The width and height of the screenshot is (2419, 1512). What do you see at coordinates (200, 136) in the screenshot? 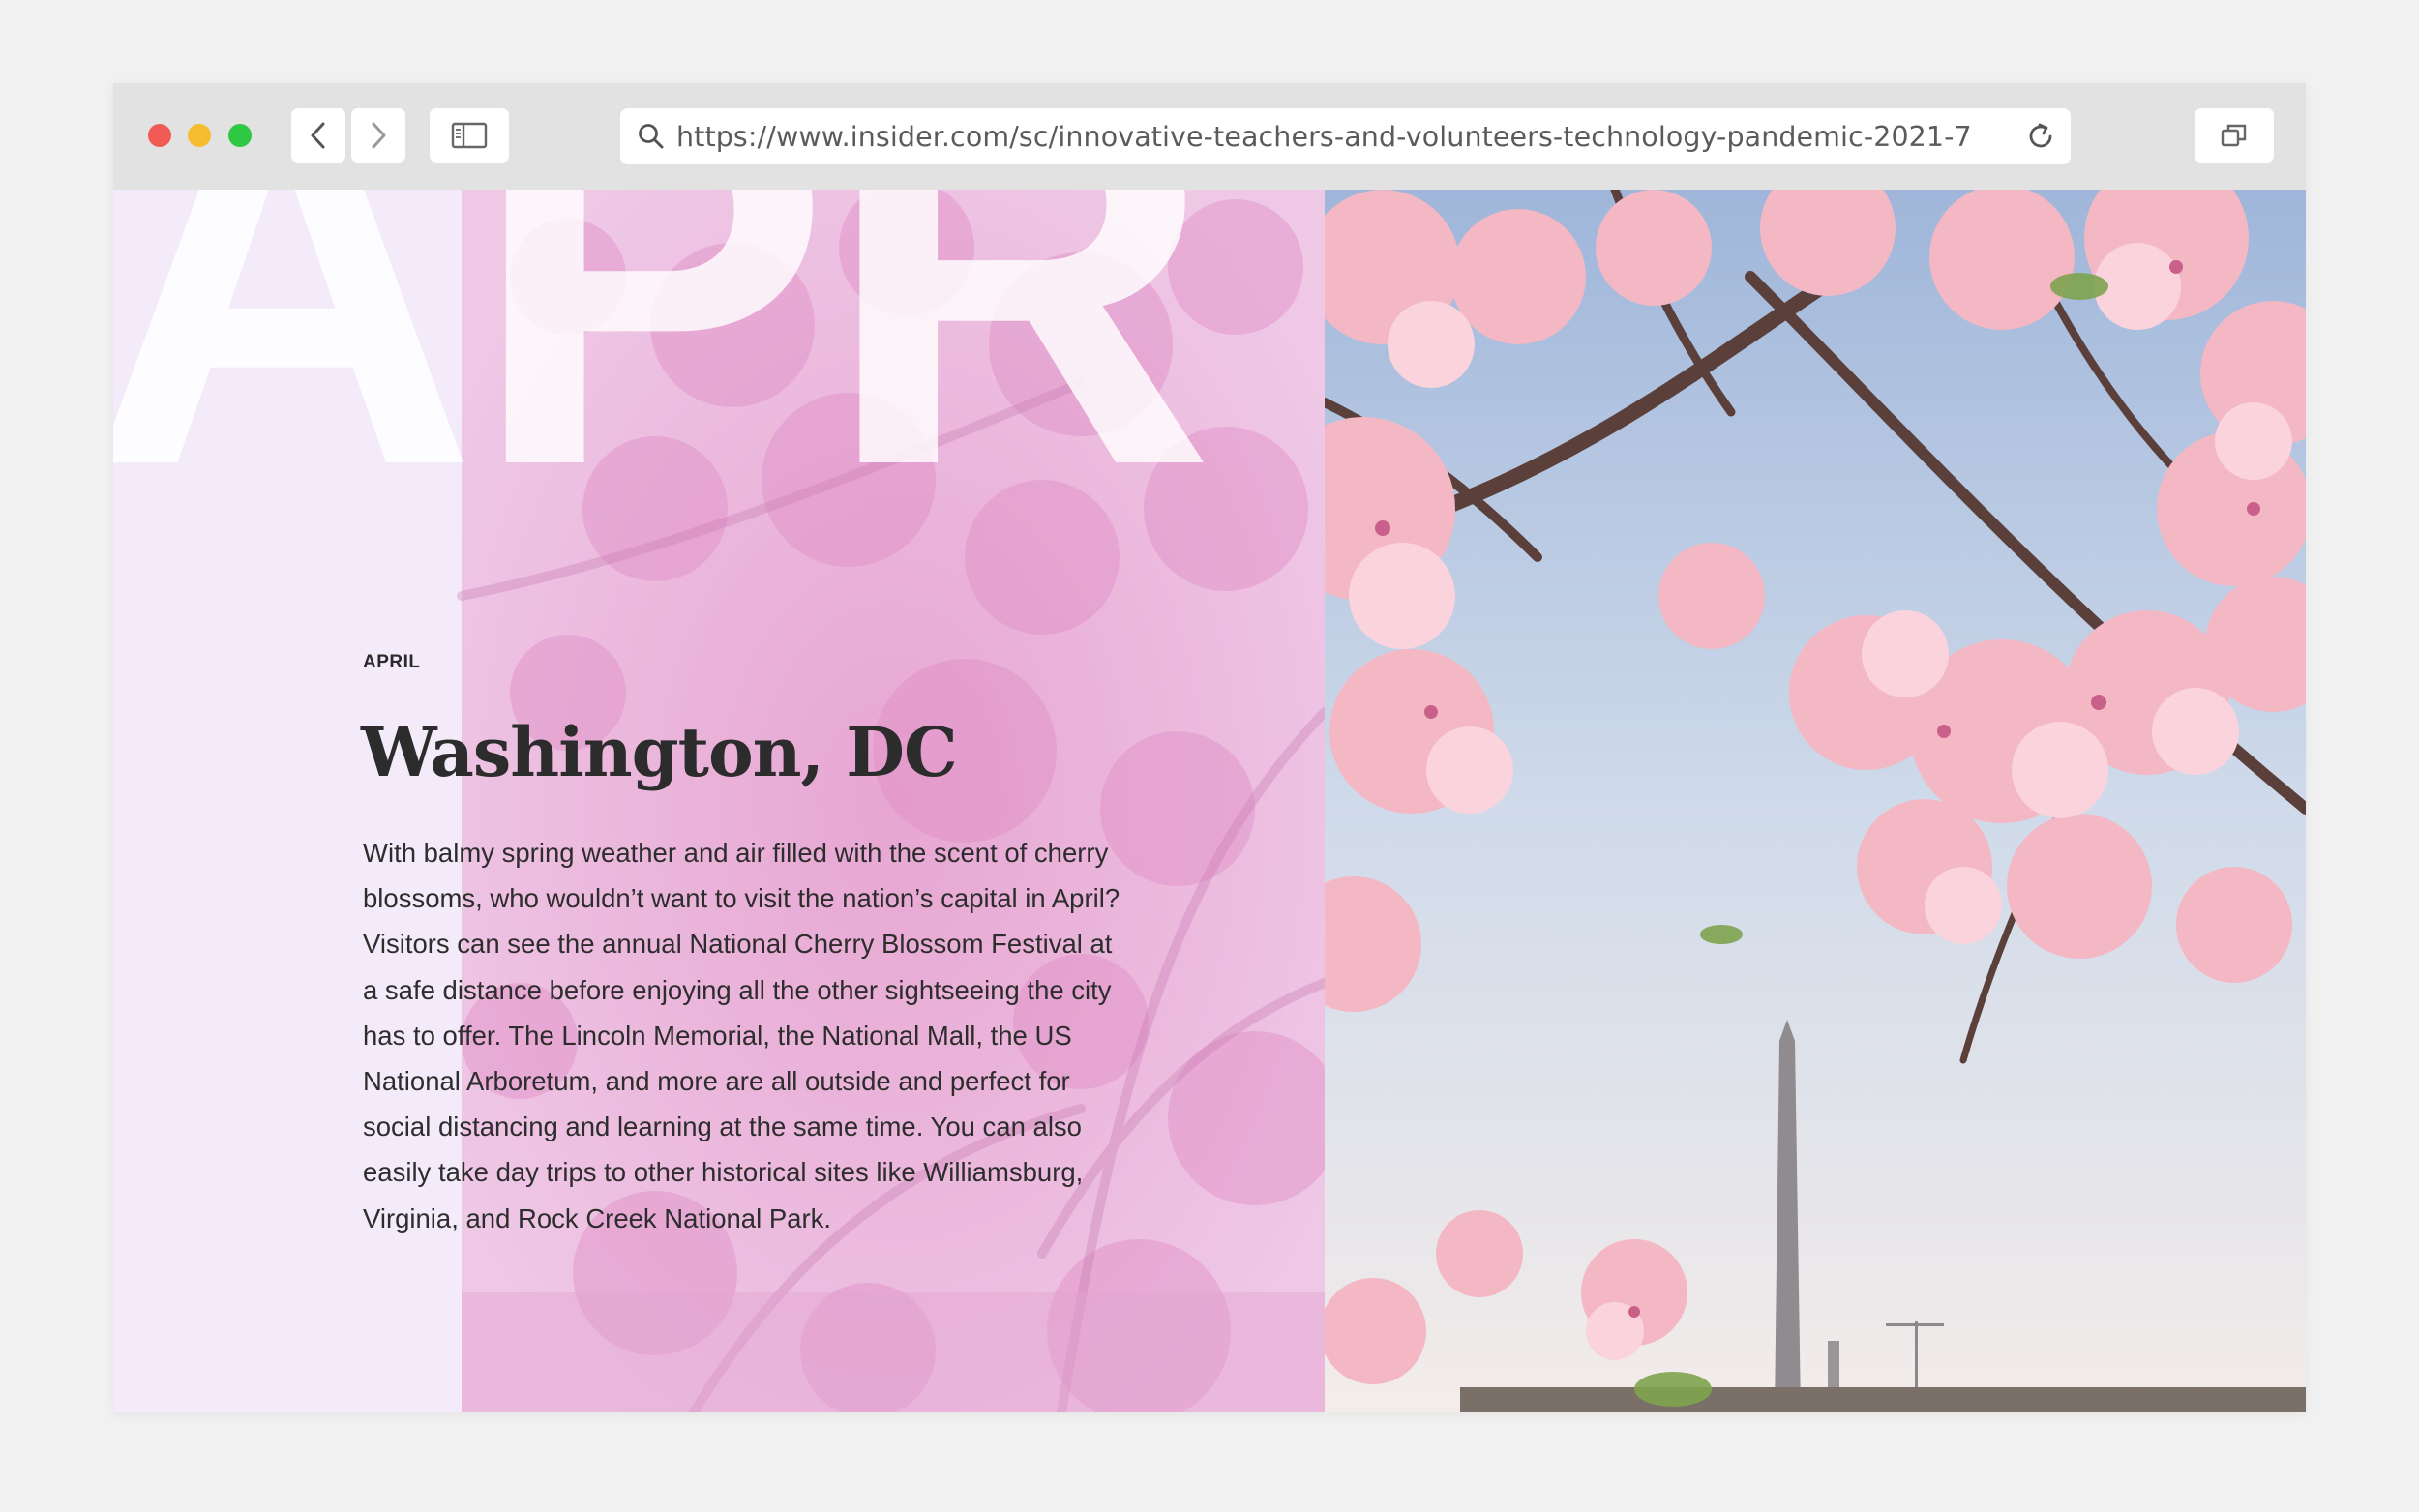
I see `minimize-window-button` at bounding box center [200, 136].